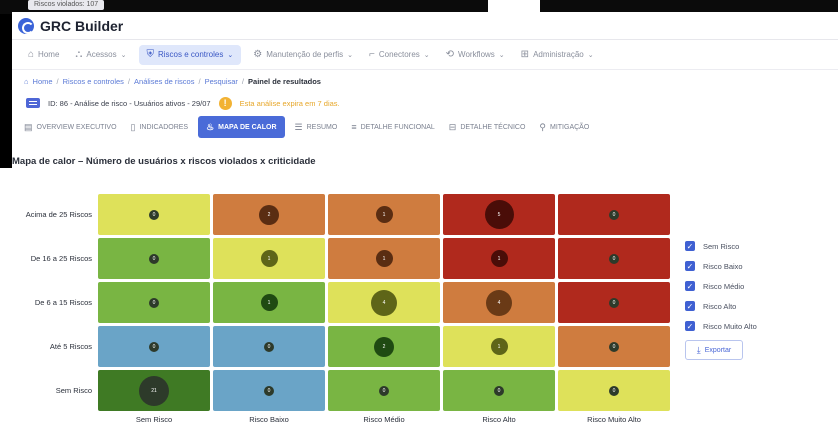  Describe the element at coordinates (354, 127) in the screenshot. I see `functional-icon: ≡` at that location.